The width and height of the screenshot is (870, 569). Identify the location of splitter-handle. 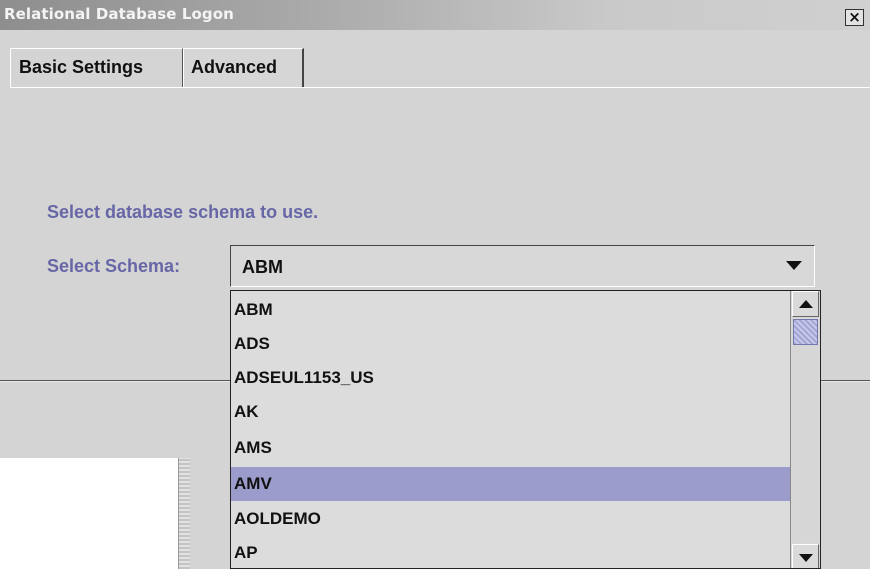
(184, 513).